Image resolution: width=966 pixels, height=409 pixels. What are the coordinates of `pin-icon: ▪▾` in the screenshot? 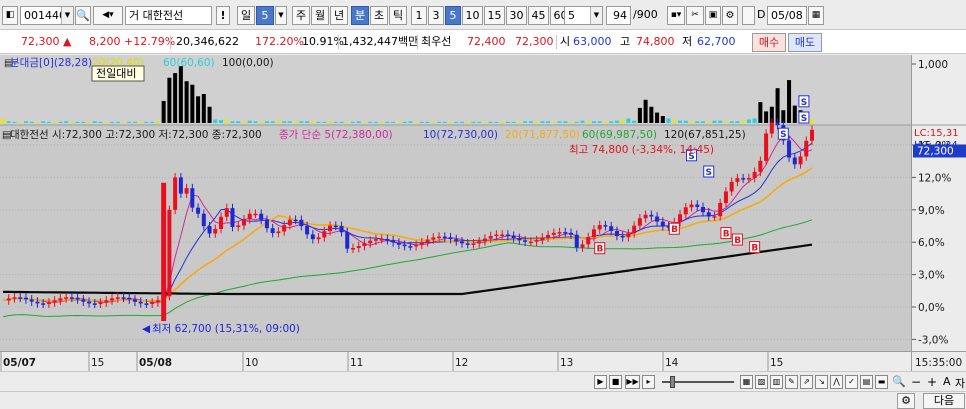 It's located at (676, 15).